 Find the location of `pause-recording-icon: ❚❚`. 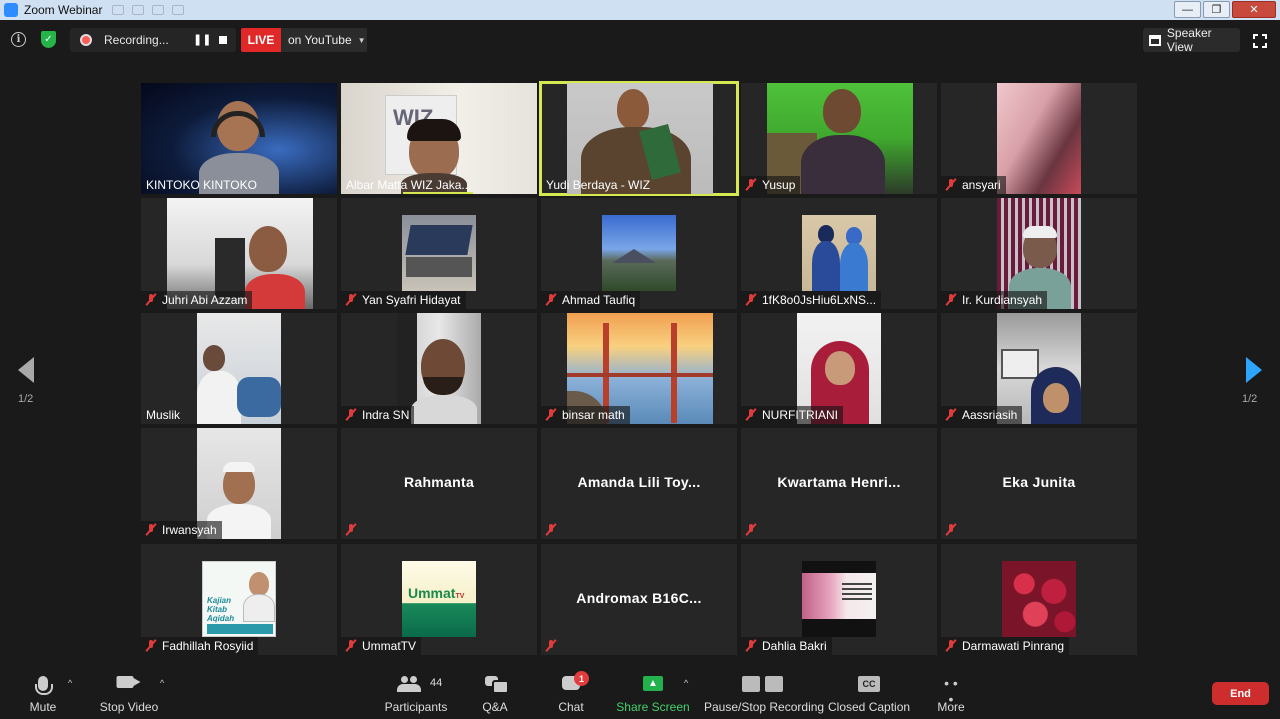

pause-recording-icon: ❚❚ is located at coordinates (202, 39).